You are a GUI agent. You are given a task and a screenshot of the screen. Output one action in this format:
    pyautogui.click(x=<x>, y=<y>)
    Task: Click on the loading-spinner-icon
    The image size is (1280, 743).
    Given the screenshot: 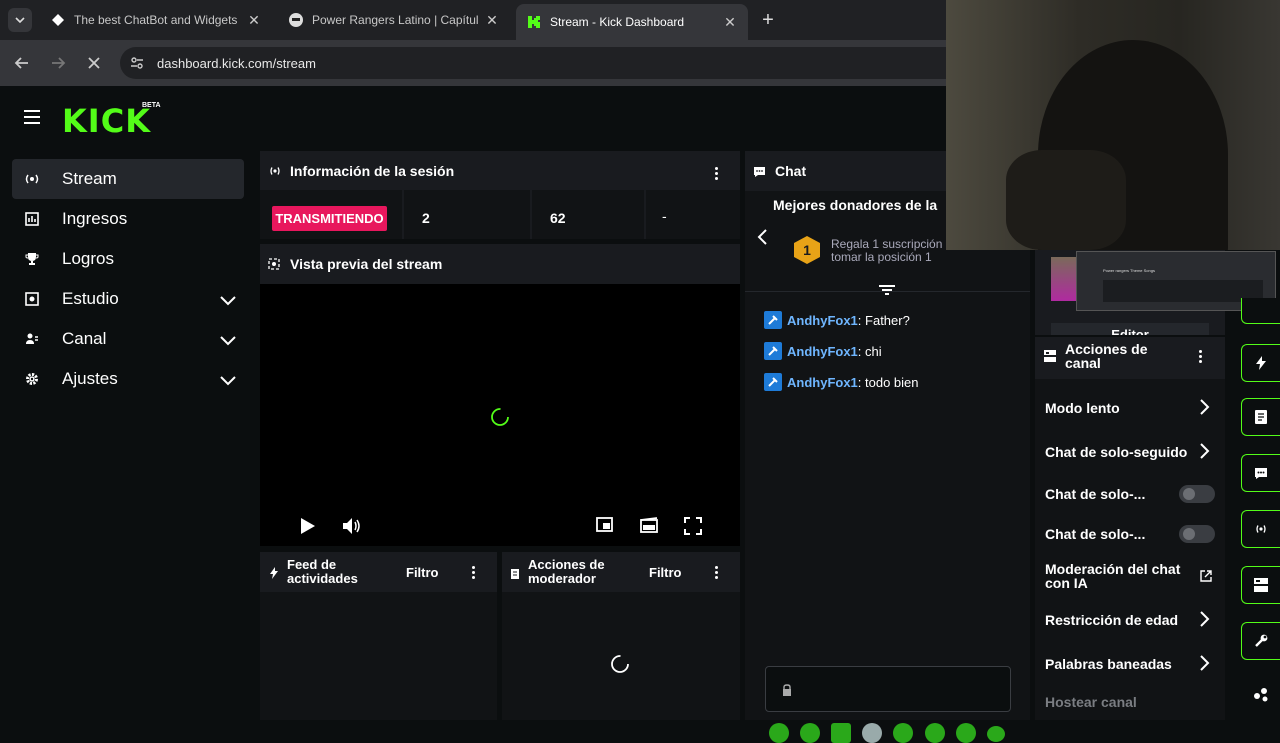 What is the action you would take?
    pyautogui.click(x=500, y=419)
    